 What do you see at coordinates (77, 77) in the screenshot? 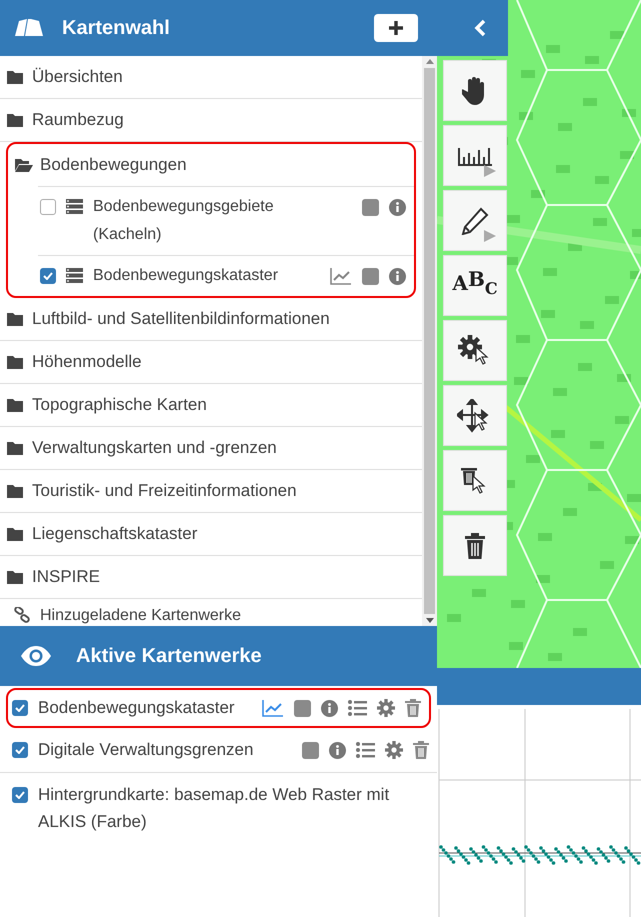
I see `tree-item: Übersichten` at bounding box center [77, 77].